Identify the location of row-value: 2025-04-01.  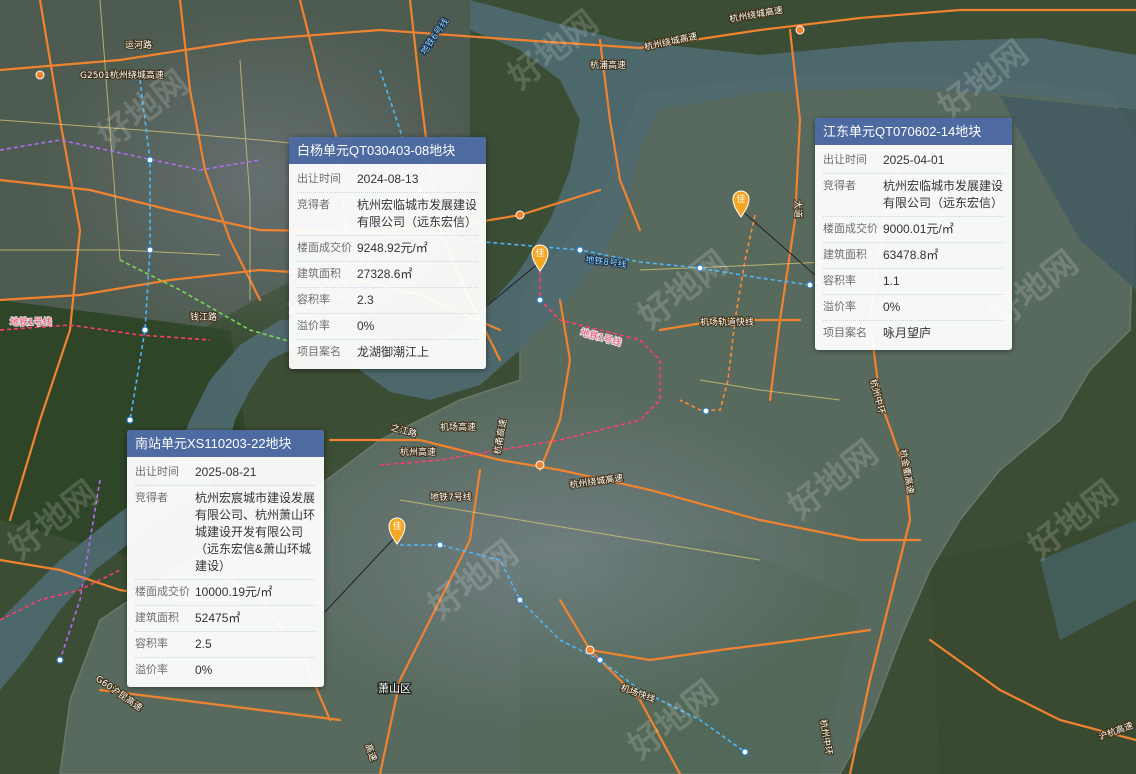
(914, 160).